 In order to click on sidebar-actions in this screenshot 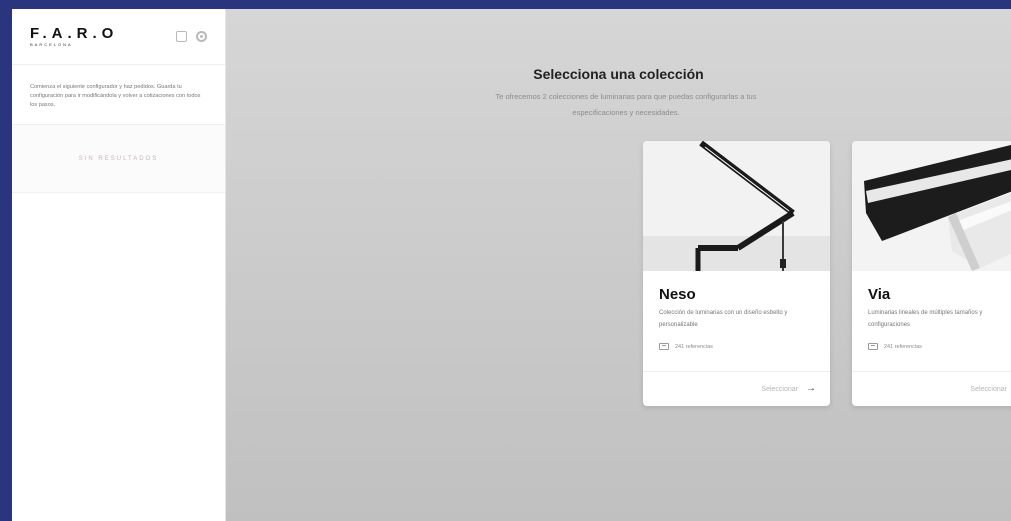, I will do `click(191, 36)`.